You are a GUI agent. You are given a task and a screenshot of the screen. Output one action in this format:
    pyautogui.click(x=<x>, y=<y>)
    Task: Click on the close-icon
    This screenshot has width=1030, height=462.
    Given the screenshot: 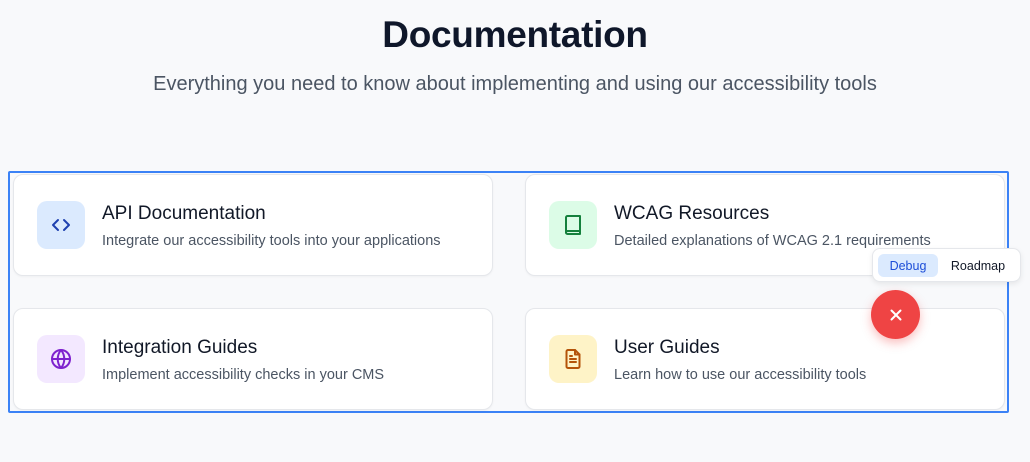 What is the action you would take?
    pyautogui.click(x=895, y=314)
    